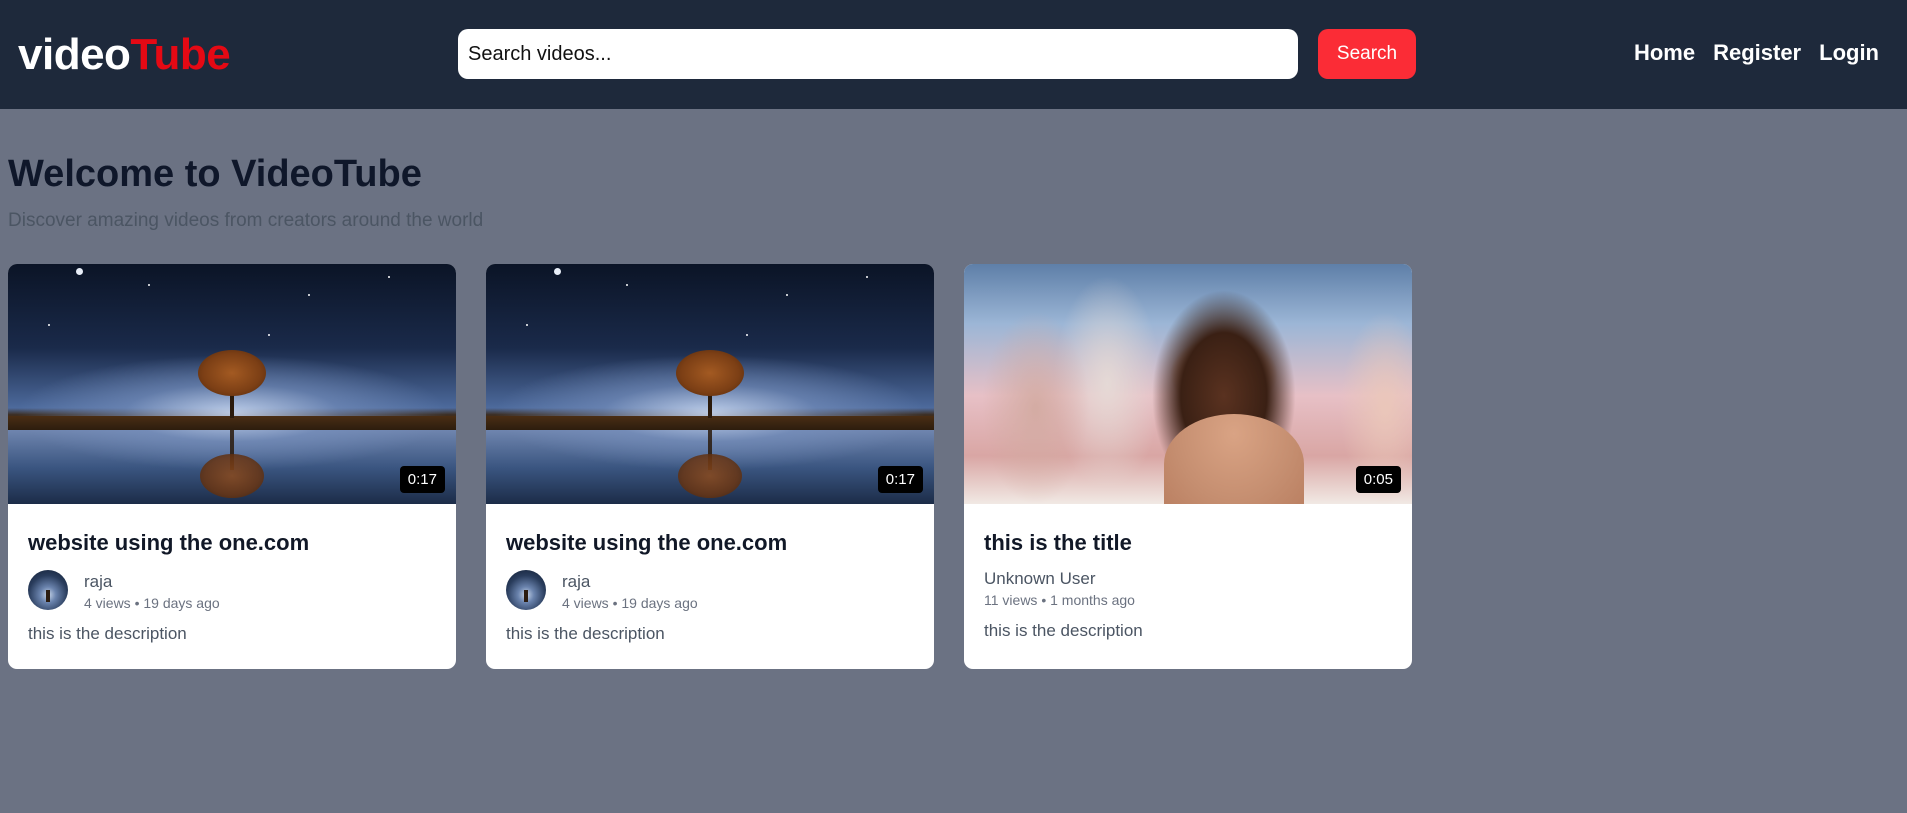 Image resolution: width=1907 pixels, height=813 pixels. I want to click on page-title: Welcome to VideoTube, so click(215, 174).